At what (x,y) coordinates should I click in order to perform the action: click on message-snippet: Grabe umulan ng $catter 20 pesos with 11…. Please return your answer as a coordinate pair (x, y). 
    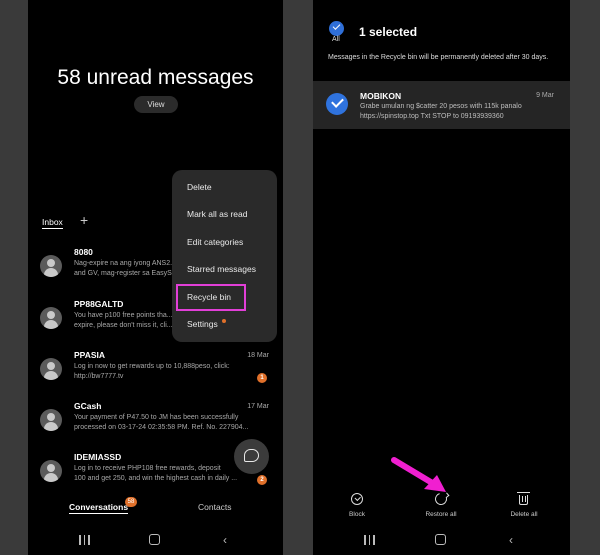
    Looking at the image, I should click on (441, 111).